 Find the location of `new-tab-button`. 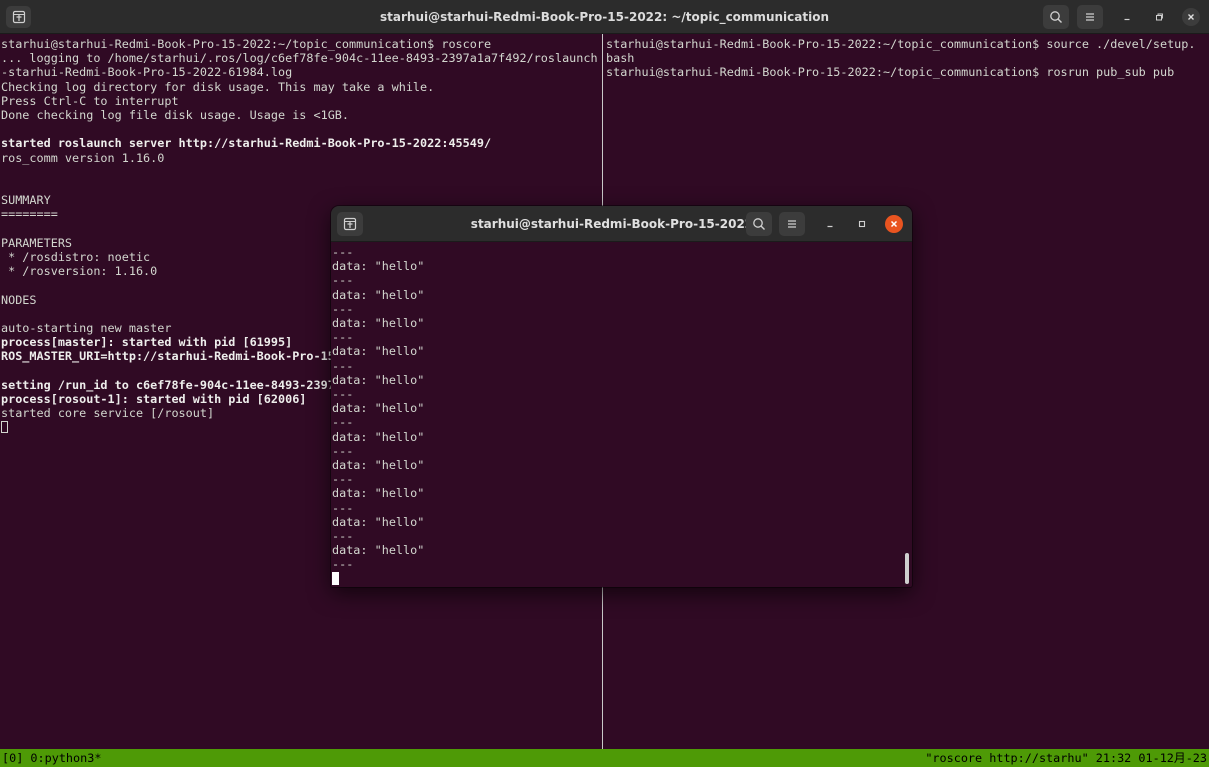

new-tab-button is located at coordinates (18, 17).